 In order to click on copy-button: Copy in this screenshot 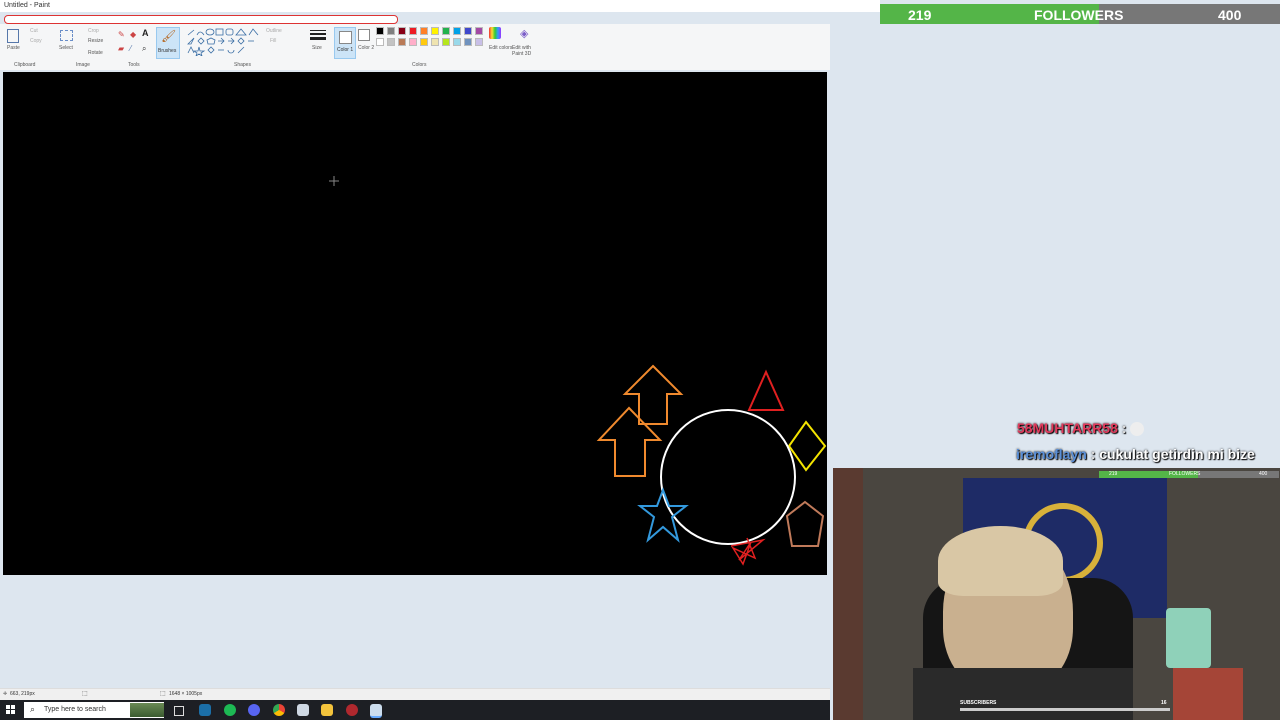, I will do `click(36, 41)`.